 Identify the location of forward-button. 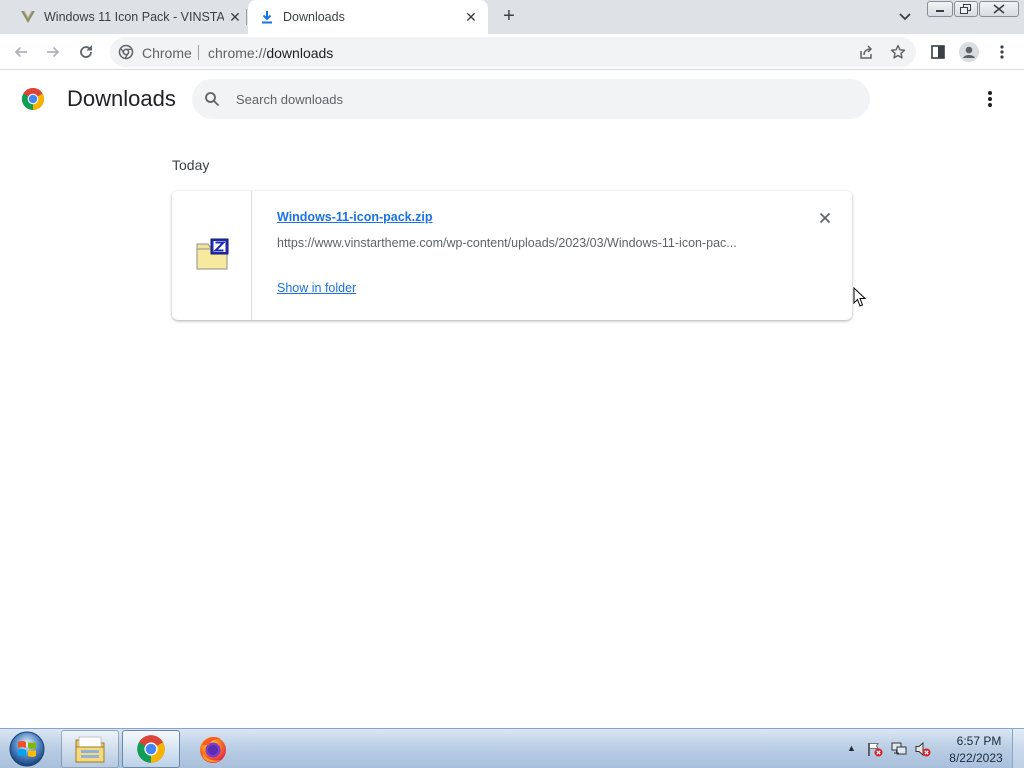
(53, 52).